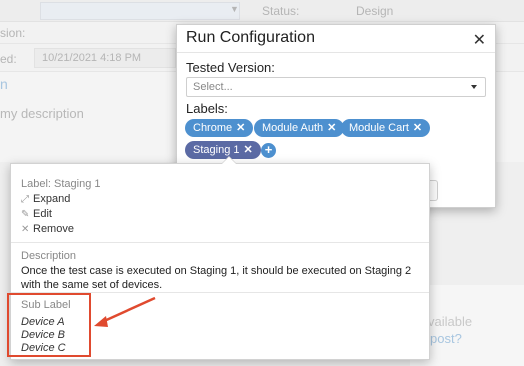  Describe the element at coordinates (128, 310) in the screenshot. I see `annotation-arrow-line` at that location.